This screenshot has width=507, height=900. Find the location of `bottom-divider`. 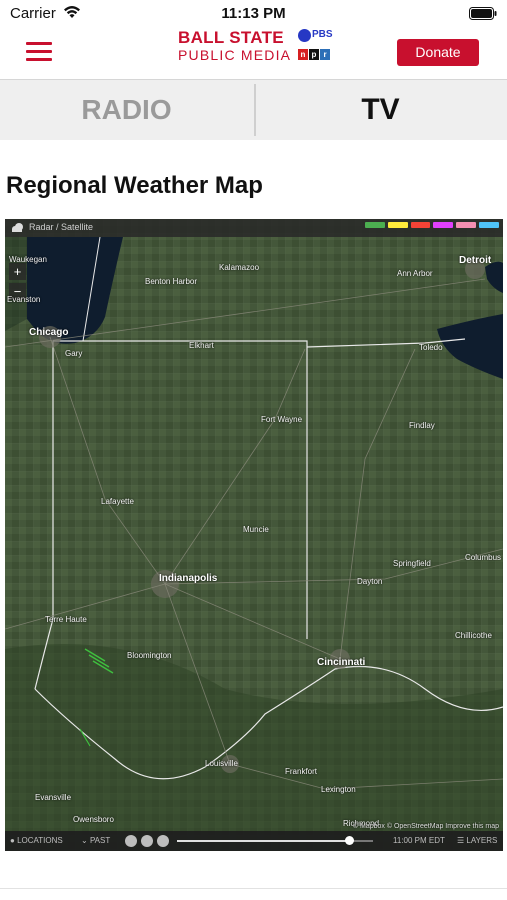

bottom-divider is located at coordinates (253, 888).